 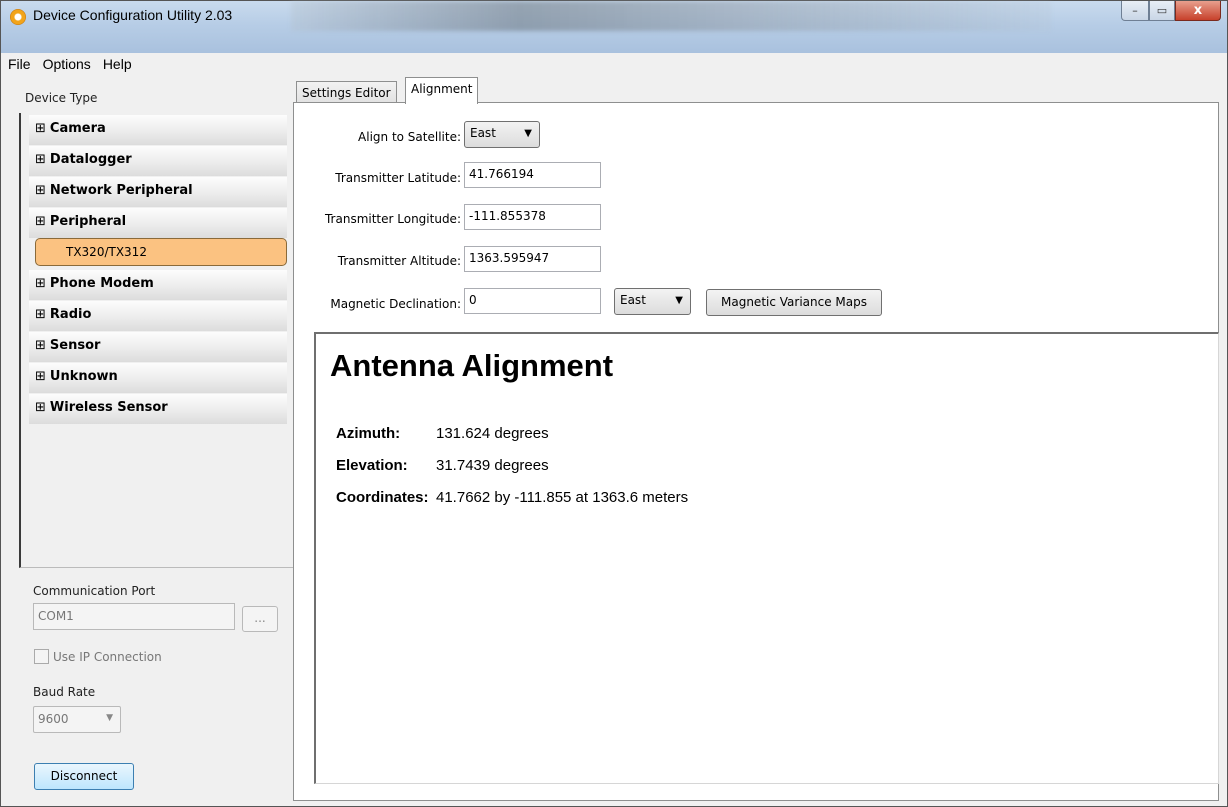 I want to click on menu-bar: File Options Help, so click(x=614, y=63).